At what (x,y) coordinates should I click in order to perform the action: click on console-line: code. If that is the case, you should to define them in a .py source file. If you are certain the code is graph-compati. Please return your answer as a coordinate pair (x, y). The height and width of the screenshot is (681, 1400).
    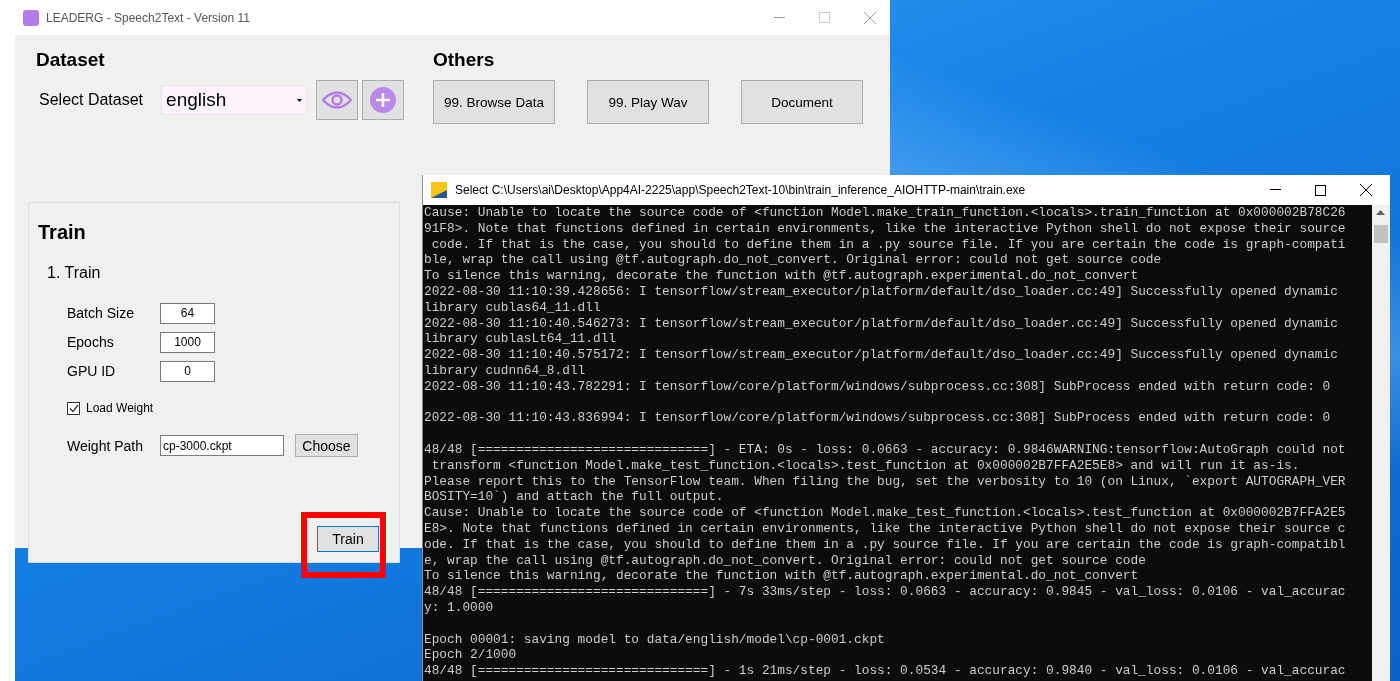
    Looking at the image, I should click on (888, 244).